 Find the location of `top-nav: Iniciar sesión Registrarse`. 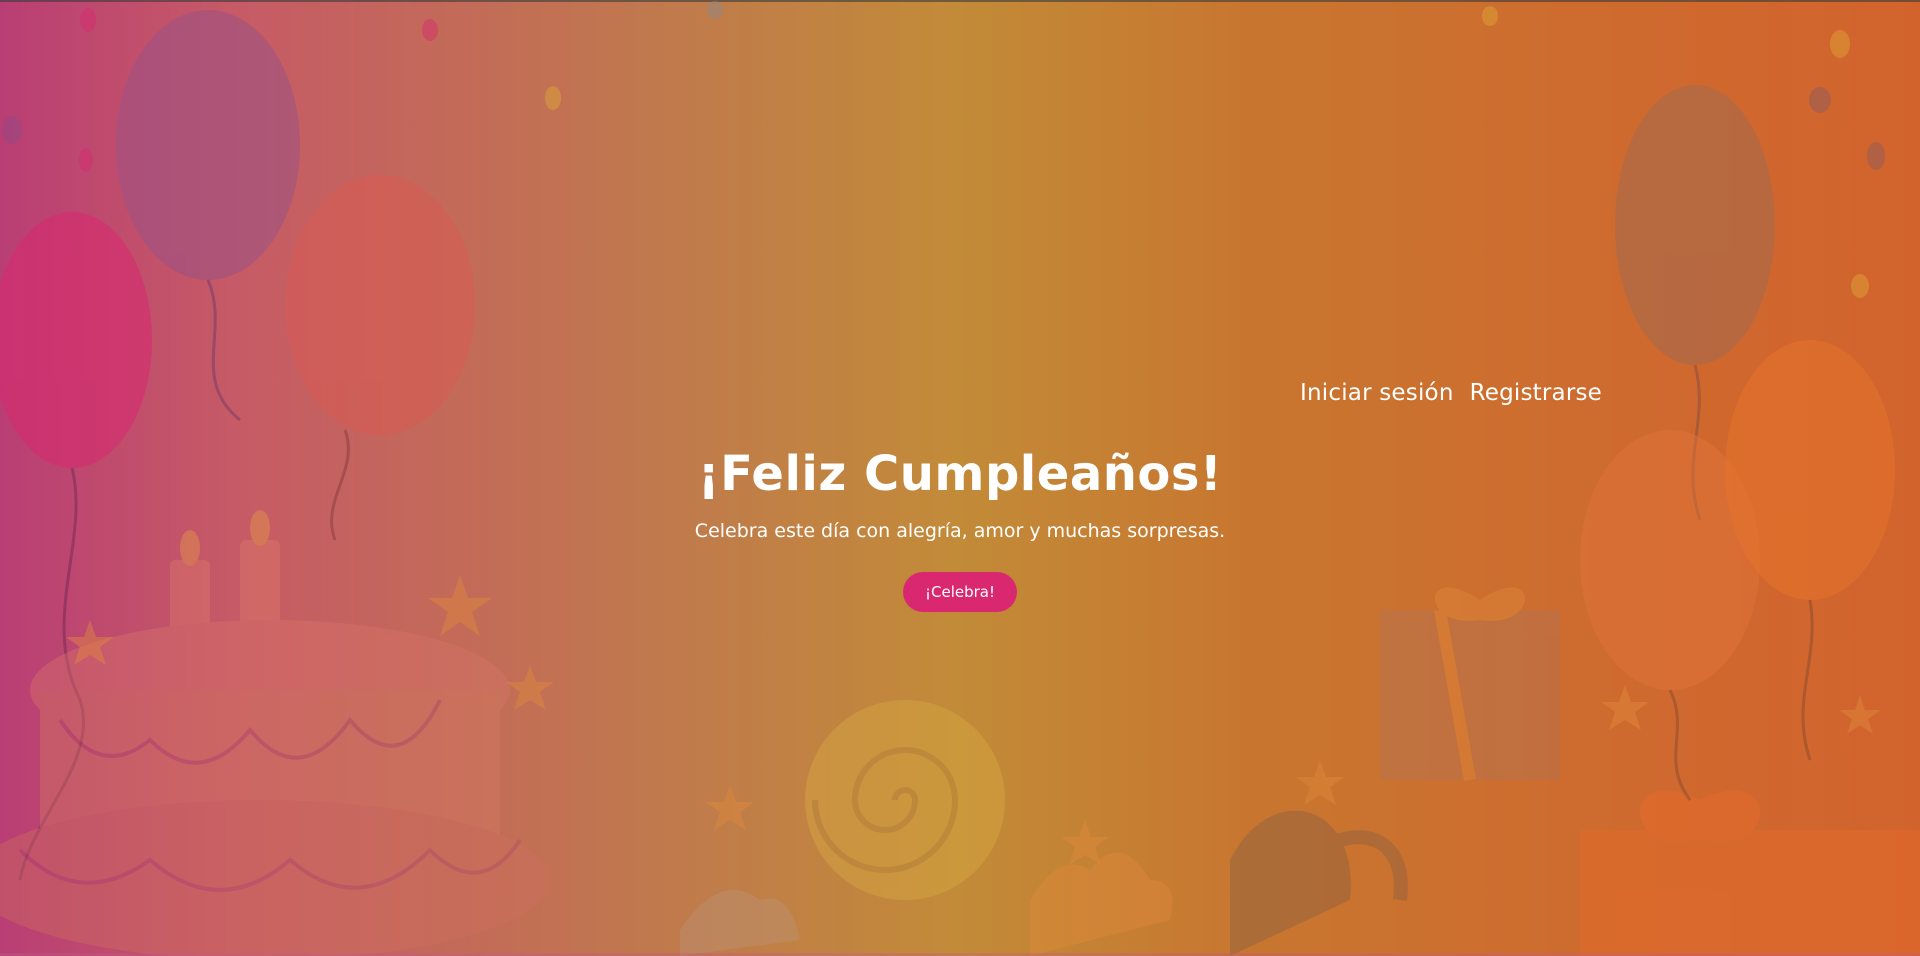

top-nav: Iniciar sesión Registrarse is located at coordinates (1451, 393).